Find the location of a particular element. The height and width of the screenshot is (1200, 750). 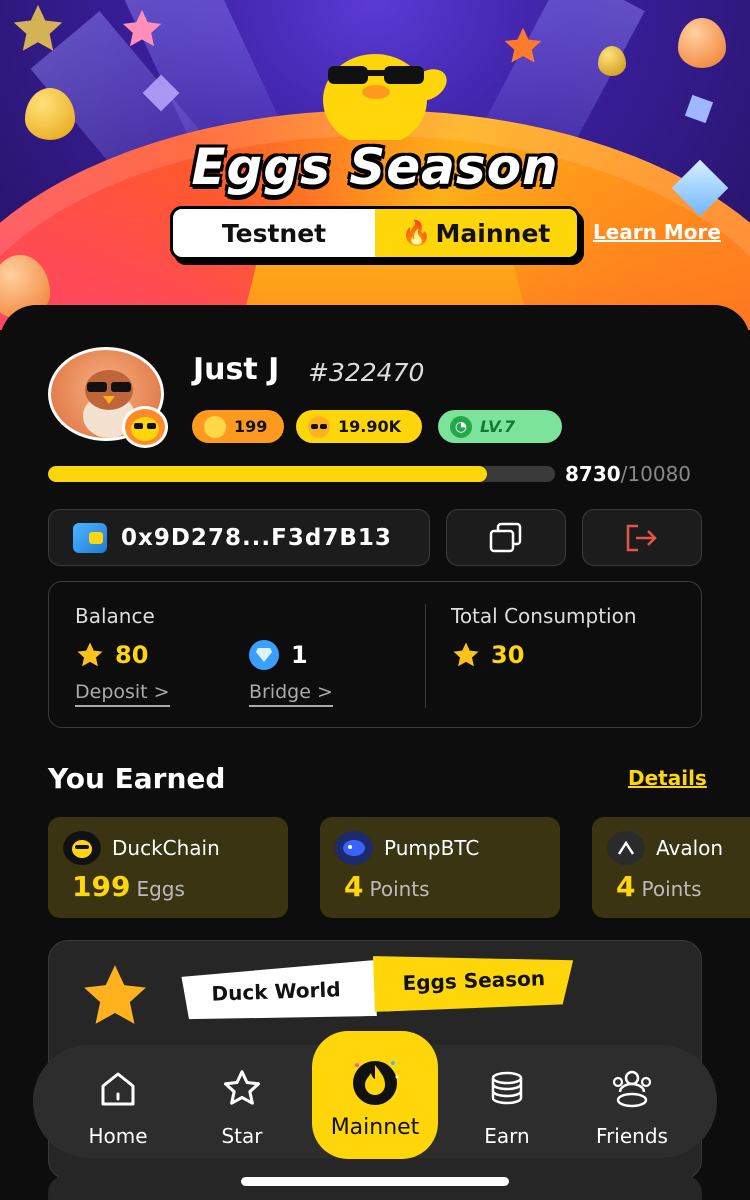

wallet-address: 0x9D278...F3d7B13 is located at coordinates (256, 537).